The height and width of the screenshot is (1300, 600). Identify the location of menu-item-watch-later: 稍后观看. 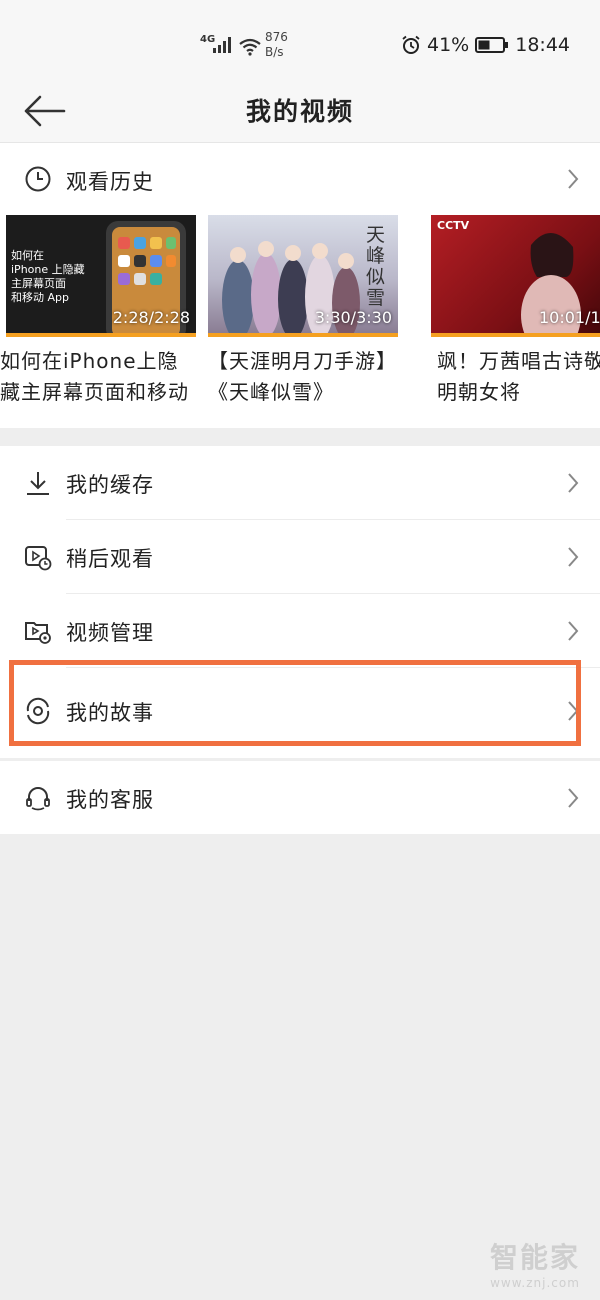
(300, 557).